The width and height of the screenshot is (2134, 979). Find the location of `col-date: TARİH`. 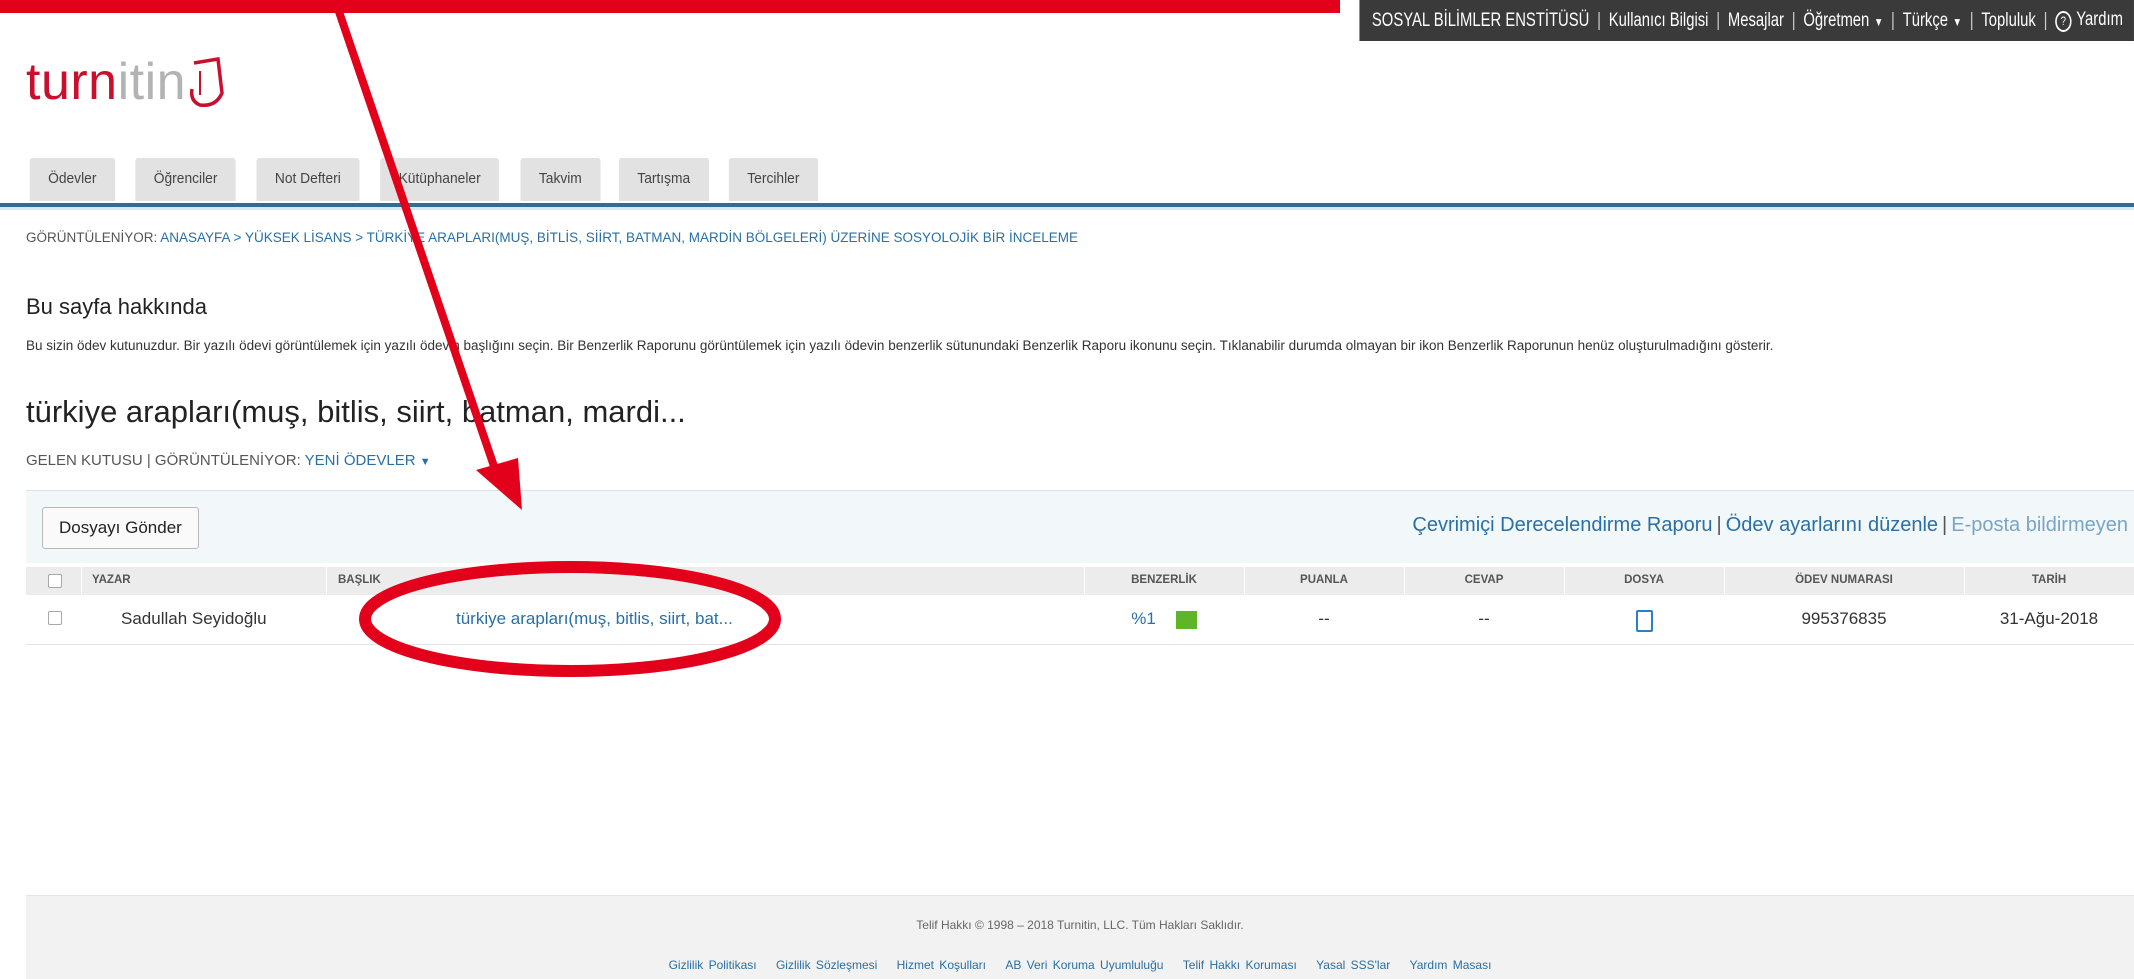

col-date: TARİH is located at coordinates (2049, 580).